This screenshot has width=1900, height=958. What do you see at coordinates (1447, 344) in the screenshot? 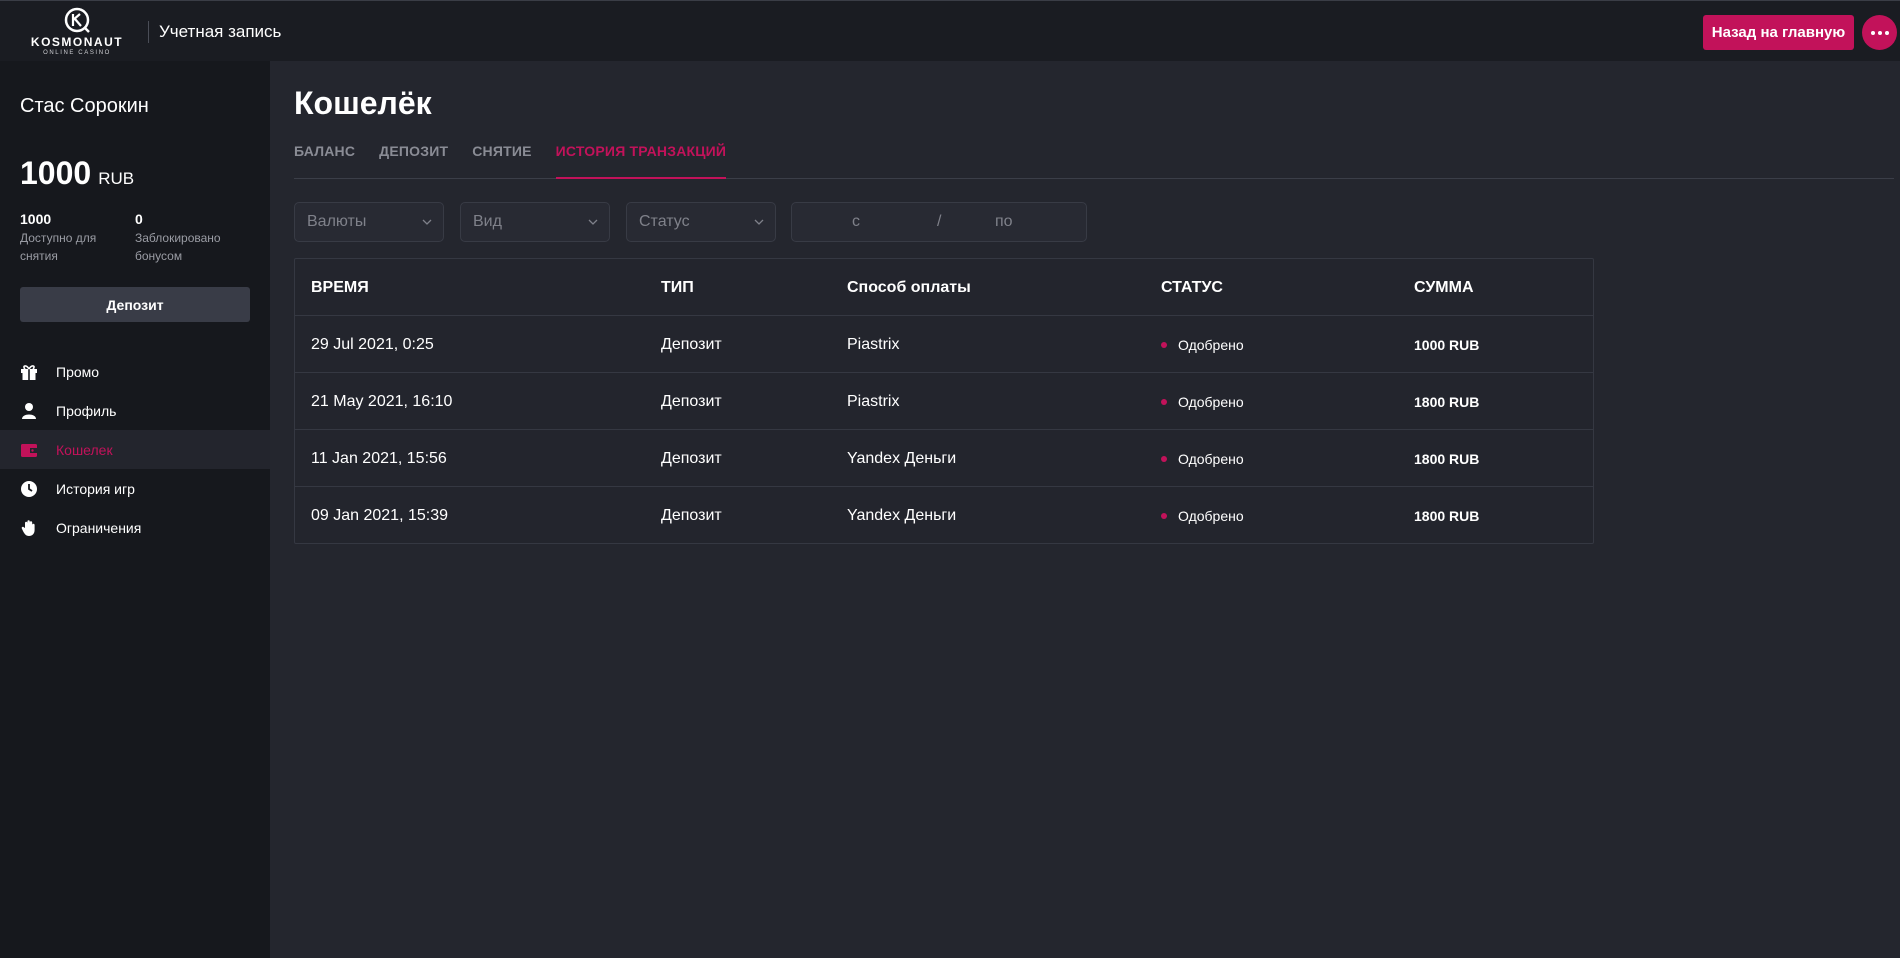
I see `cell-amount: 1000 RUB` at bounding box center [1447, 344].